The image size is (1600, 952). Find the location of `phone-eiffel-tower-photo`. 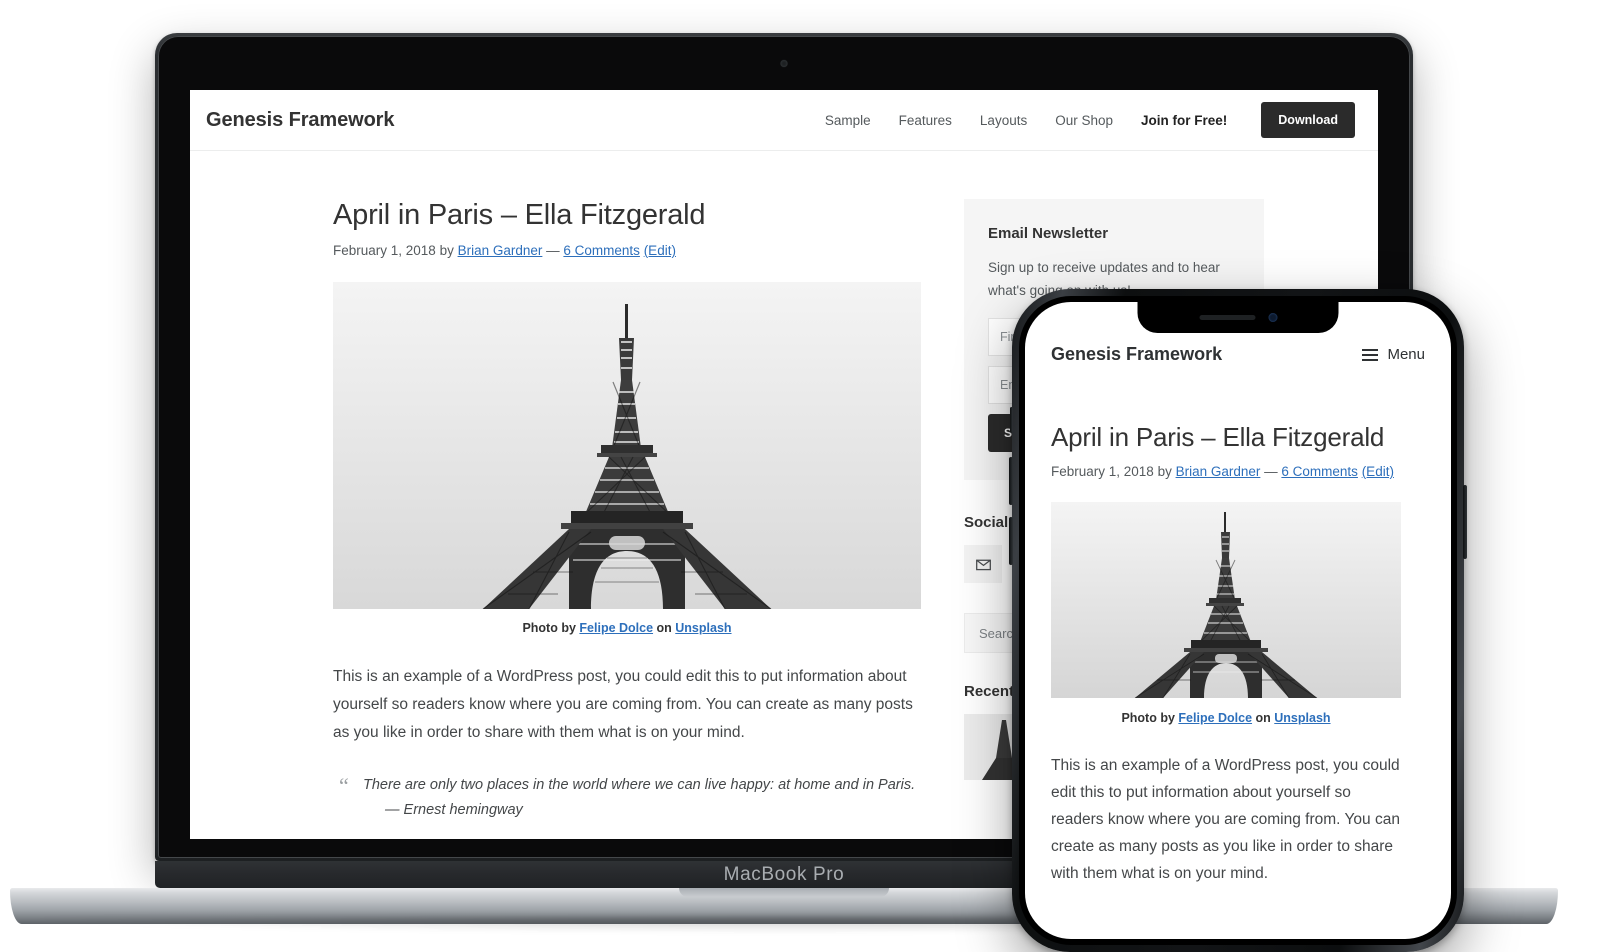

phone-eiffel-tower-photo is located at coordinates (1226, 600).